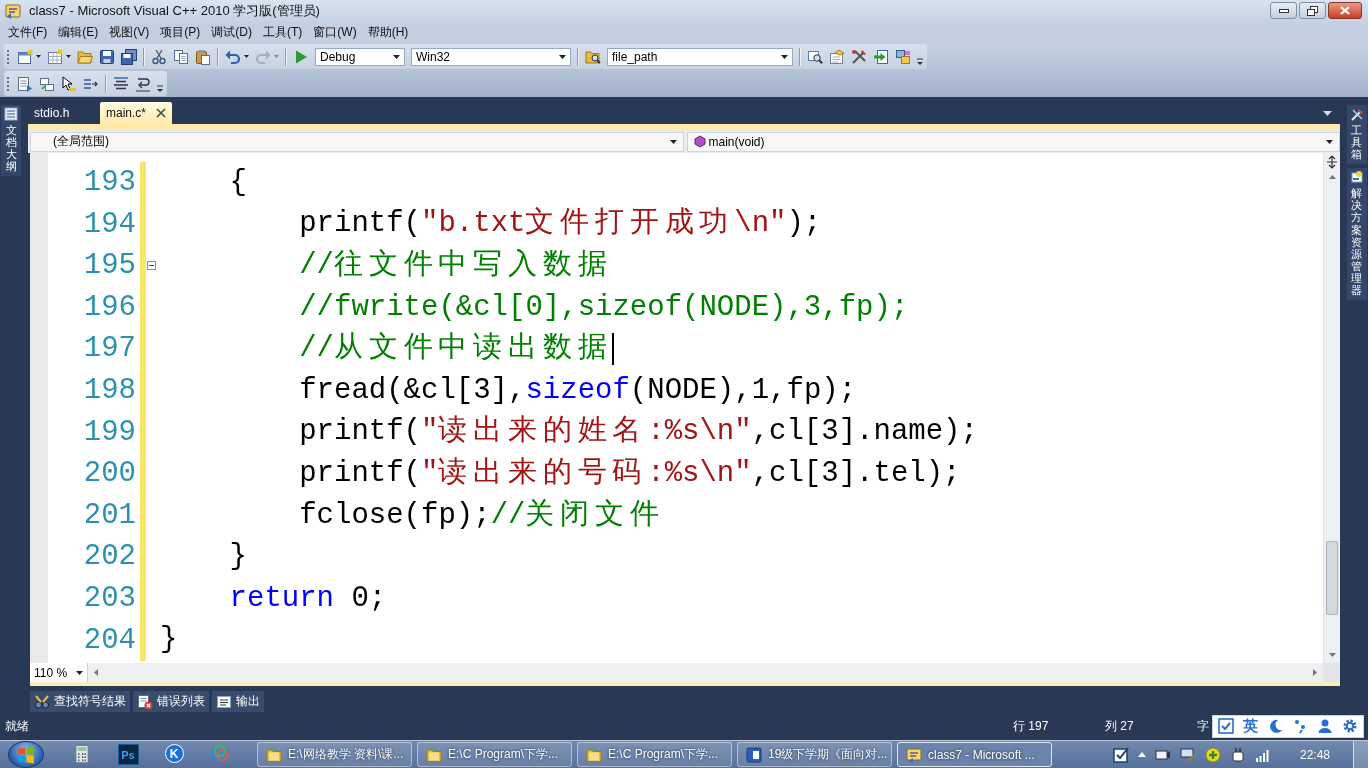  What do you see at coordinates (881, 56) in the screenshot?
I see `arrow-box-icon` at bounding box center [881, 56].